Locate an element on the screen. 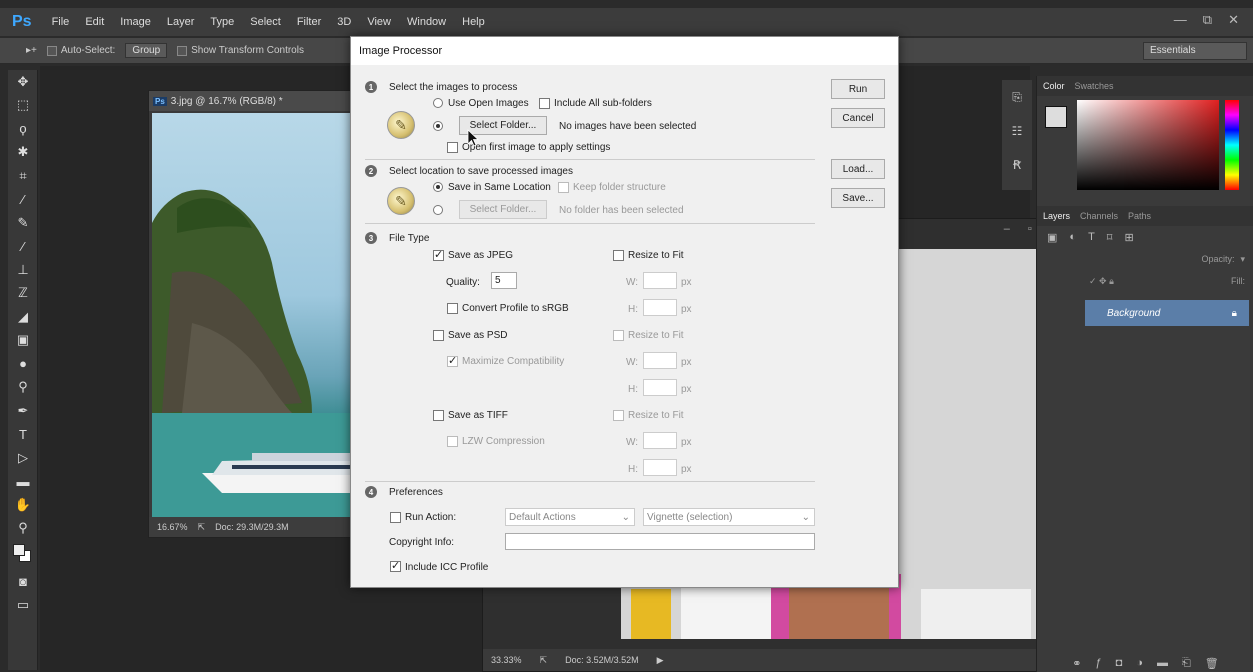 The width and height of the screenshot is (1253, 672). zoom-level: 16.67% is located at coordinates (172, 527).